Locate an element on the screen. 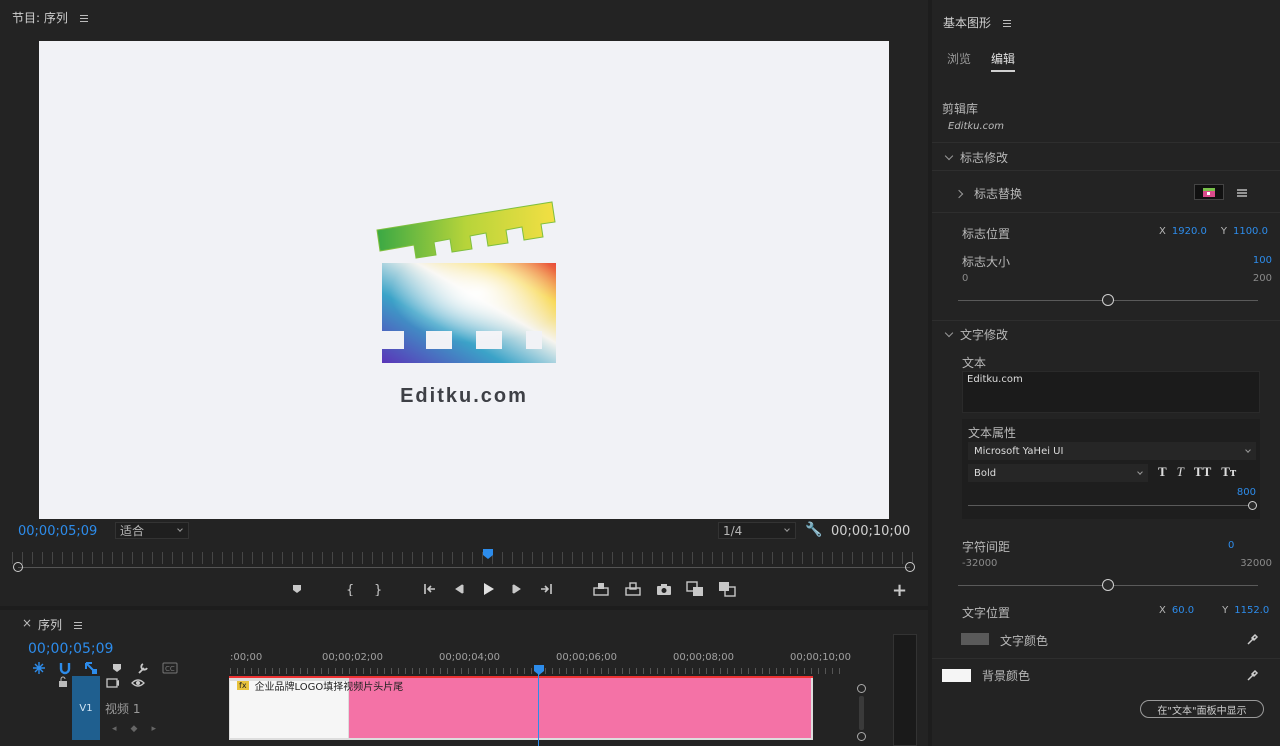 This screenshot has height=746, width=1280. font-size-slider-knob is located at coordinates (1252, 505).